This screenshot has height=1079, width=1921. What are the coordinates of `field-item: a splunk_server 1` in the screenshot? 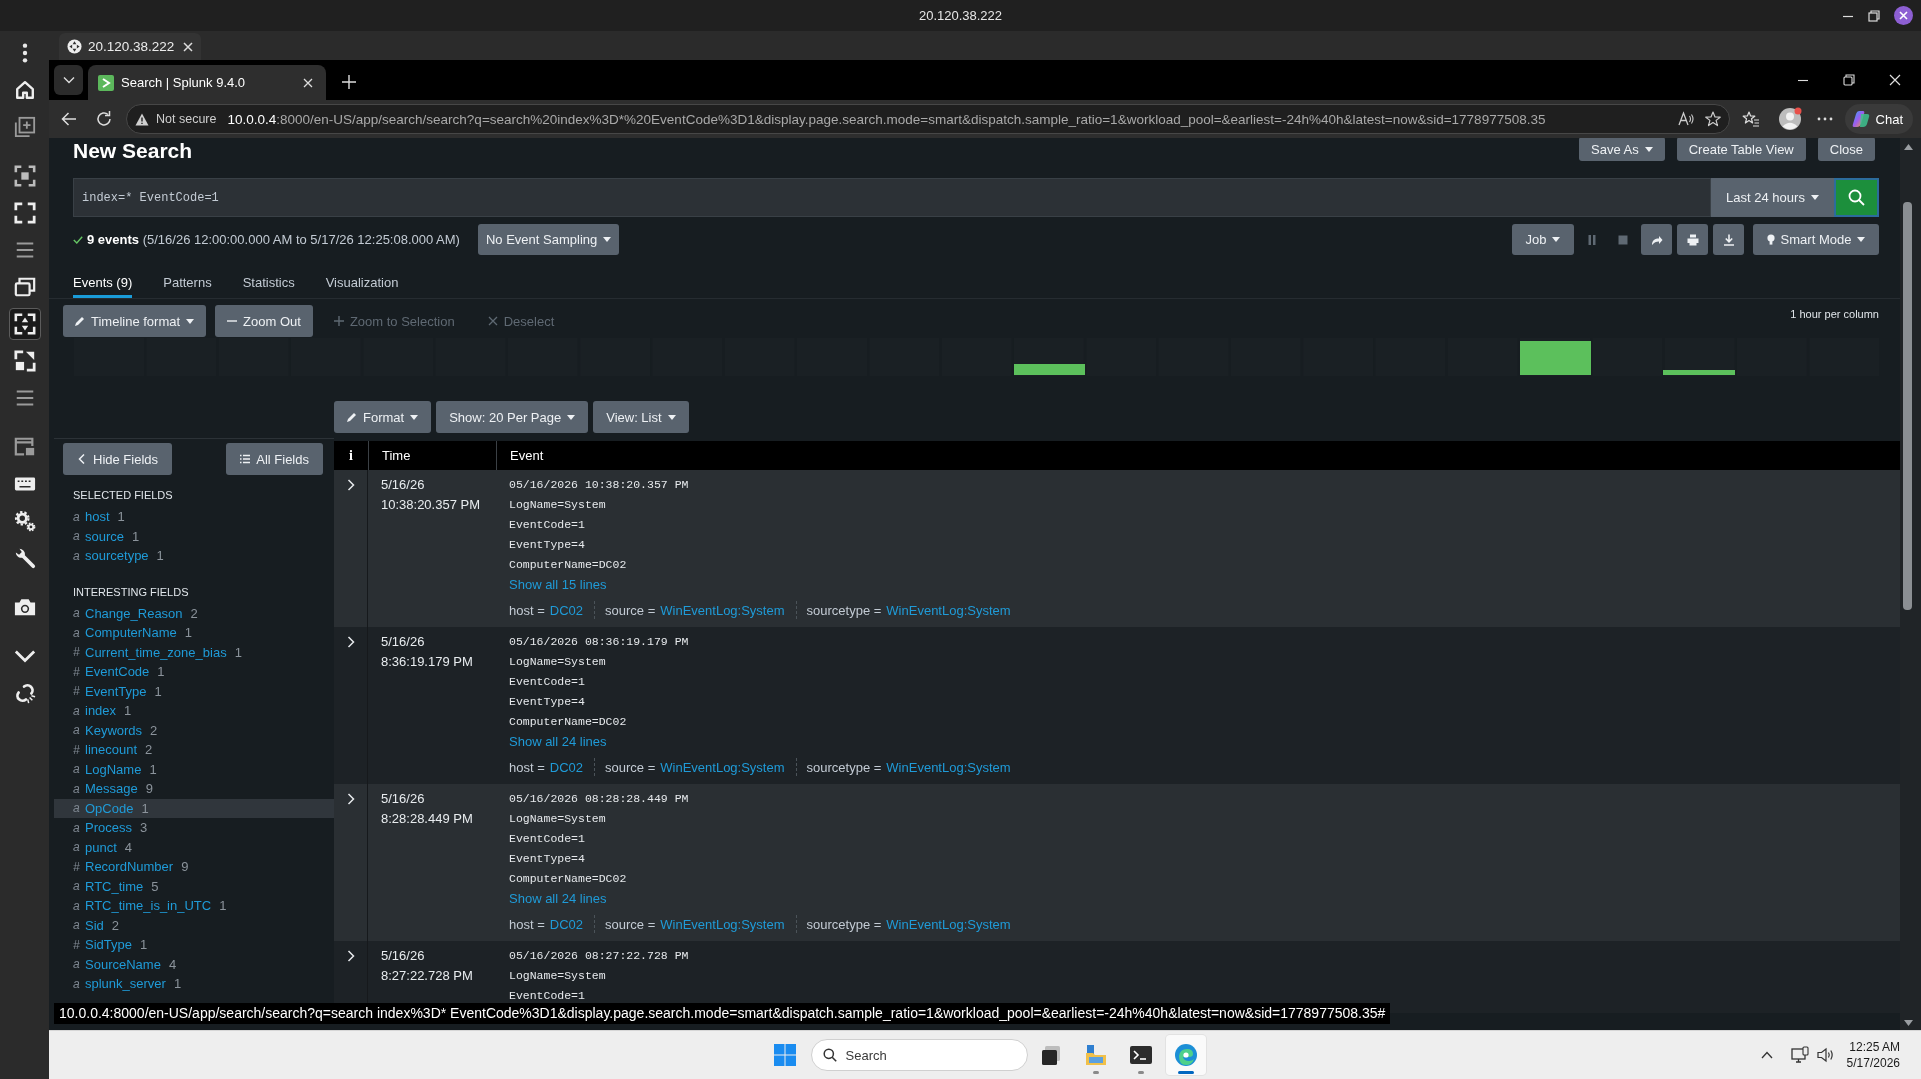 It's located at (194, 984).